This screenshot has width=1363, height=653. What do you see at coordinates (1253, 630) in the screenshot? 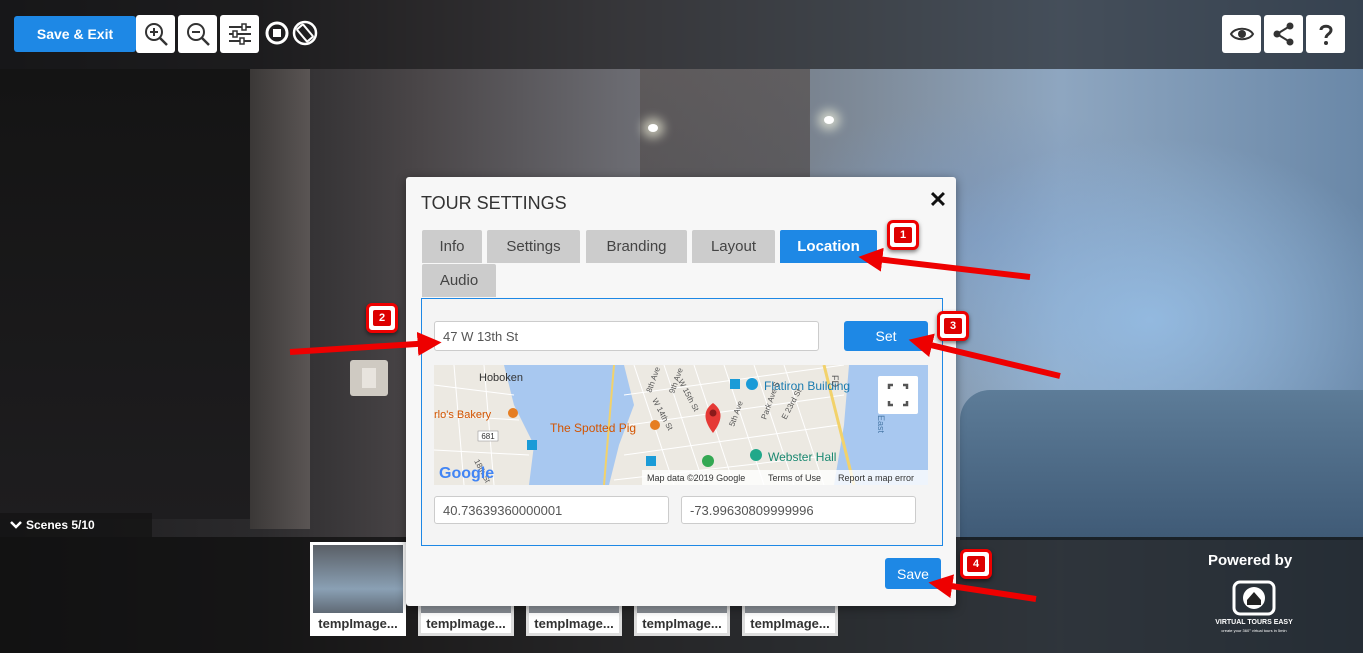
I see `svg-text:create your 360° virtual tours: create your 360° virtual tours in 5min` at bounding box center [1253, 630].